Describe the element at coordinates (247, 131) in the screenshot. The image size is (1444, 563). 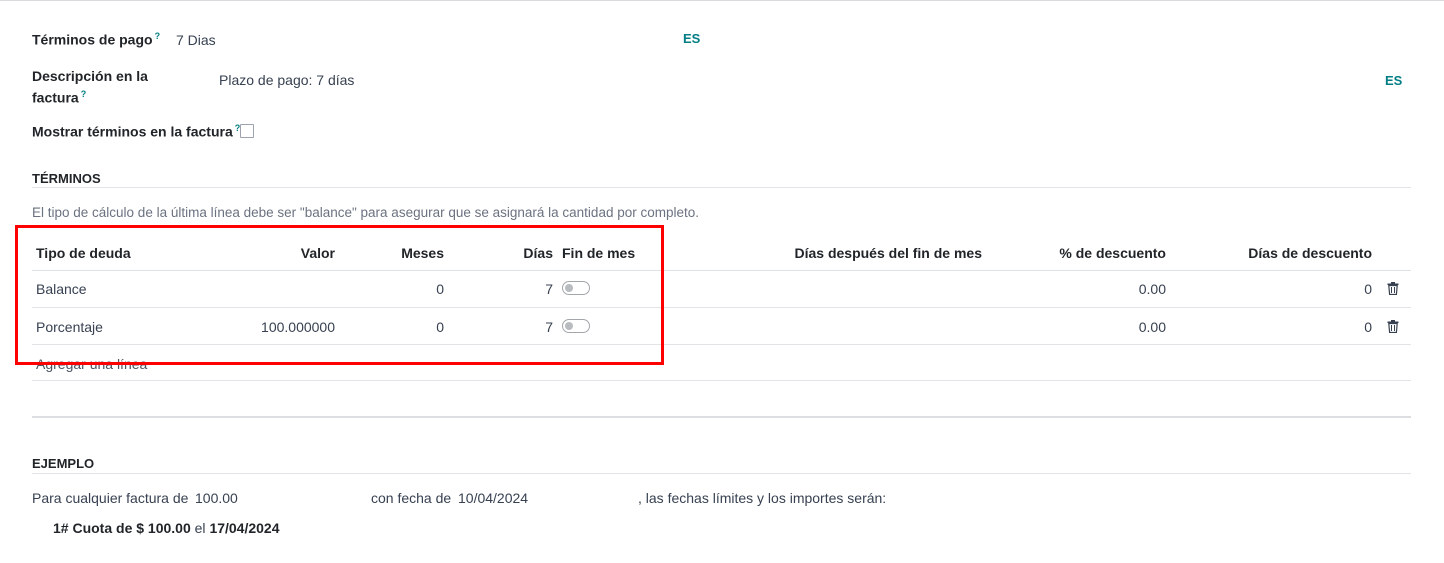
I see `show-terms-checkbox` at that location.